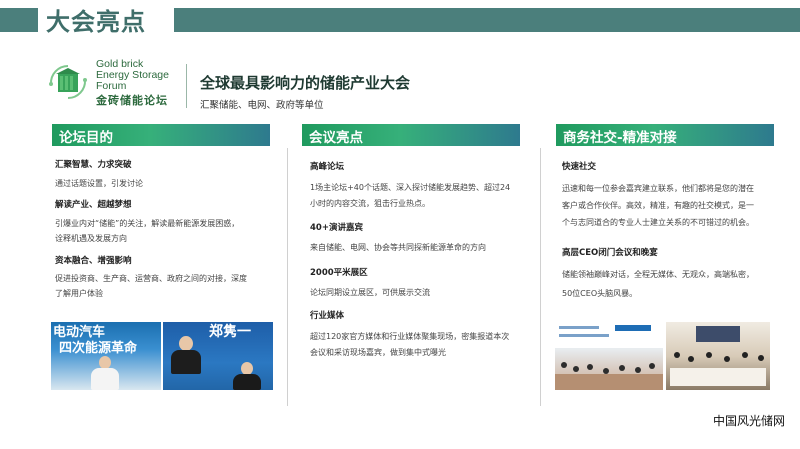  What do you see at coordinates (610, 253) in the screenshot?
I see `networking-item-title: 高层CEO闭门会议和晚宴` at bounding box center [610, 253].